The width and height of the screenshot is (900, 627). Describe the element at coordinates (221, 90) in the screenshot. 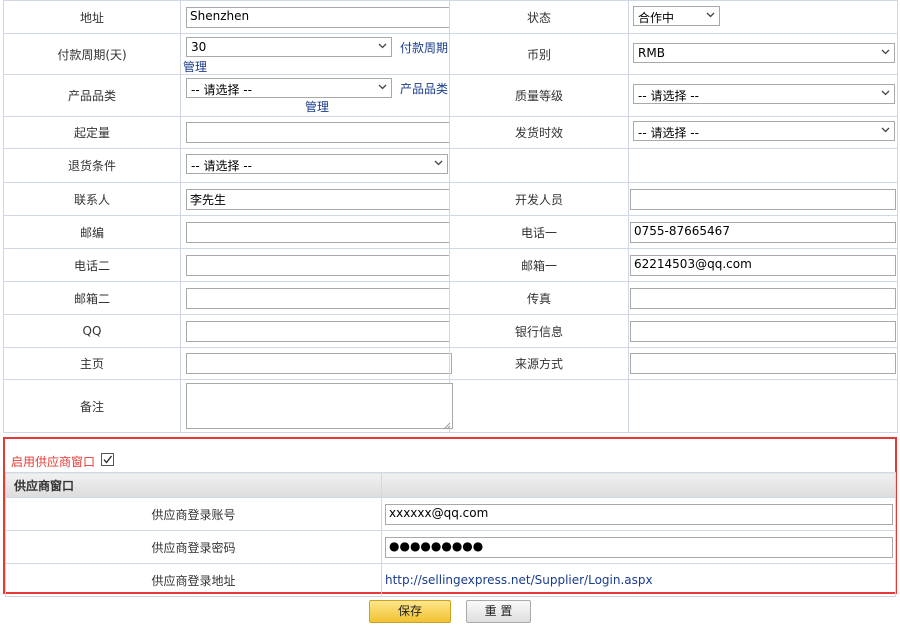

I see `product-category-value: -- 请选择 --` at that location.